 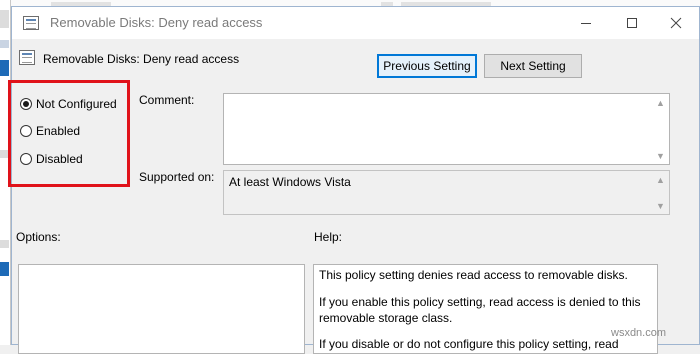 I want to click on next-setting-button: Next Setting, so click(x=533, y=66).